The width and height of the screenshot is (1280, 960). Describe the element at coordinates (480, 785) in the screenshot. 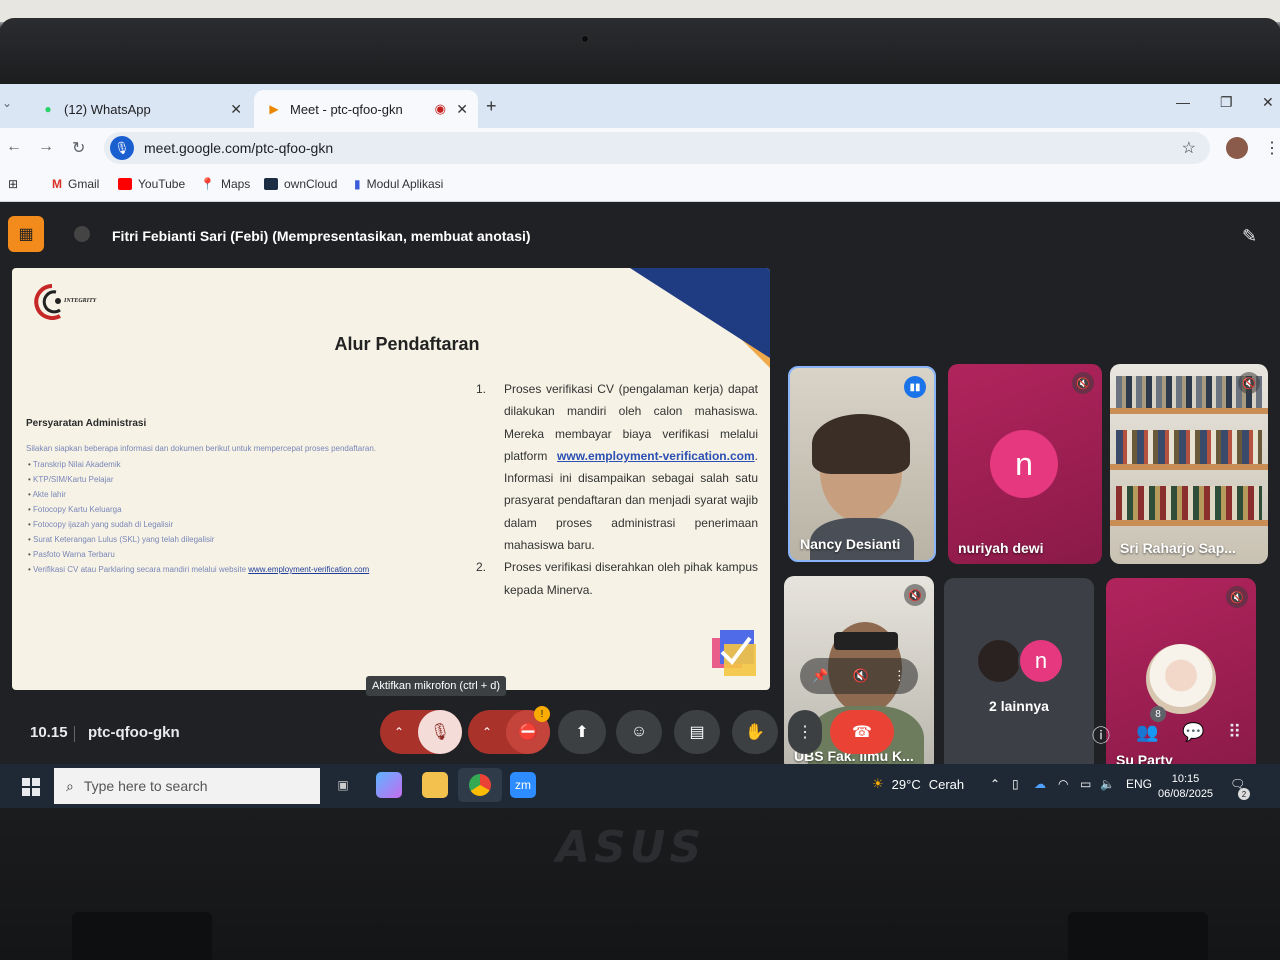

I see `chrome-taskbar-button` at that location.